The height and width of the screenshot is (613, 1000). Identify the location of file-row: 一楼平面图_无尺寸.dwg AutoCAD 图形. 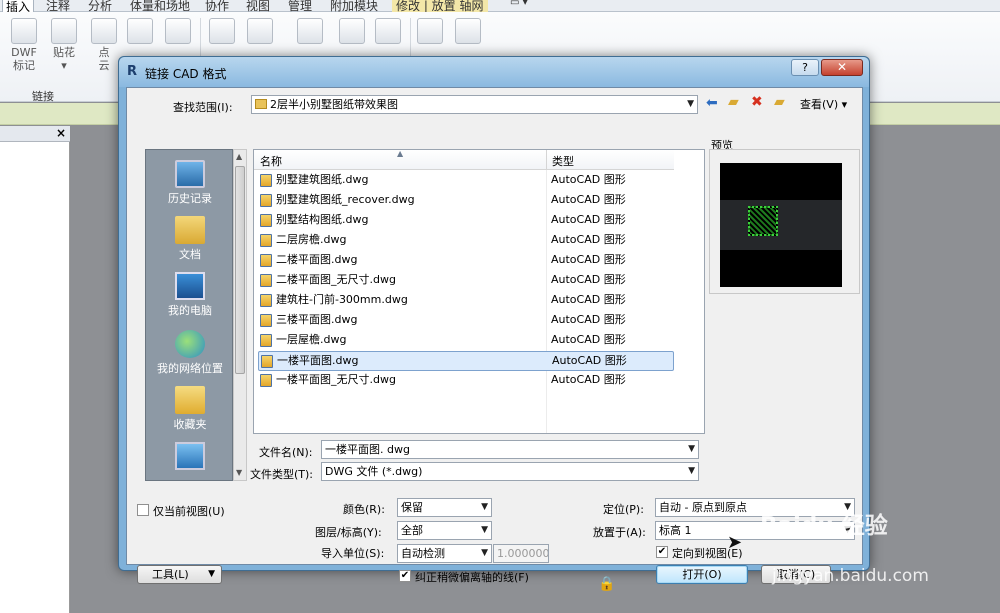
(466, 381).